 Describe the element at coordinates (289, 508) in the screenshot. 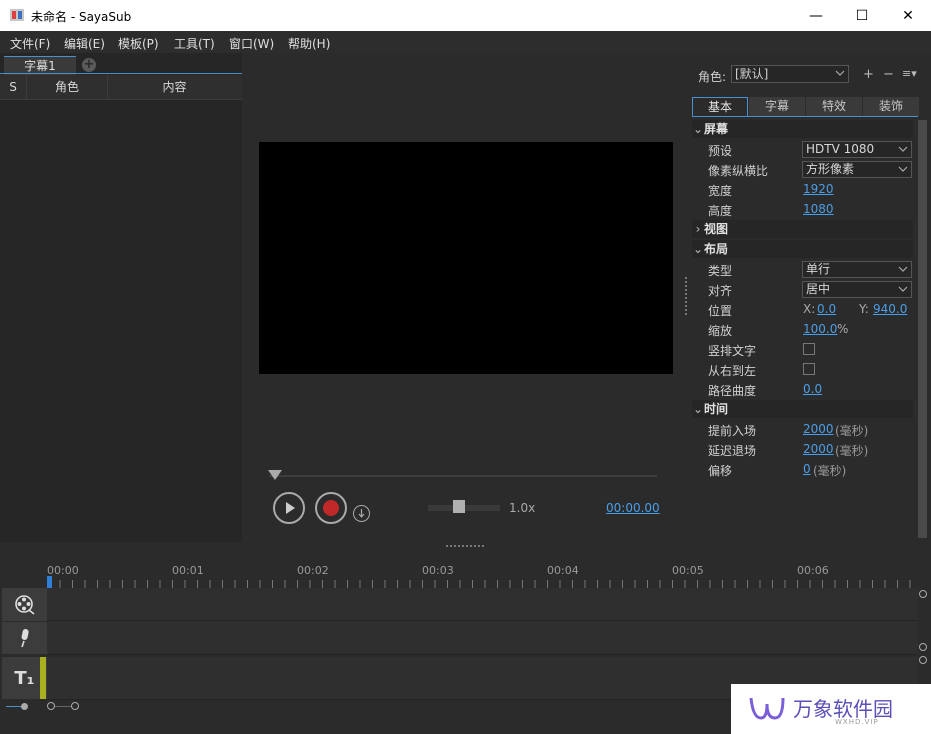

I see `play-button` at that location.